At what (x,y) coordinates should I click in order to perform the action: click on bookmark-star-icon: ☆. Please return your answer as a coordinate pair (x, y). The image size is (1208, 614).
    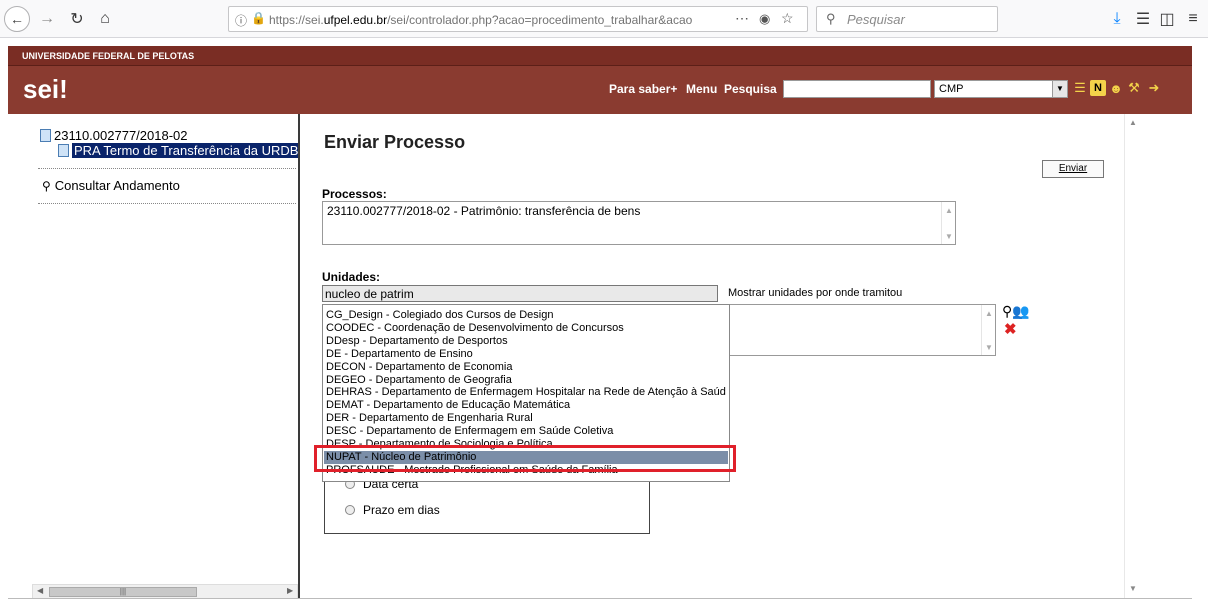
    Looking at the image, I should click on (787, 18).